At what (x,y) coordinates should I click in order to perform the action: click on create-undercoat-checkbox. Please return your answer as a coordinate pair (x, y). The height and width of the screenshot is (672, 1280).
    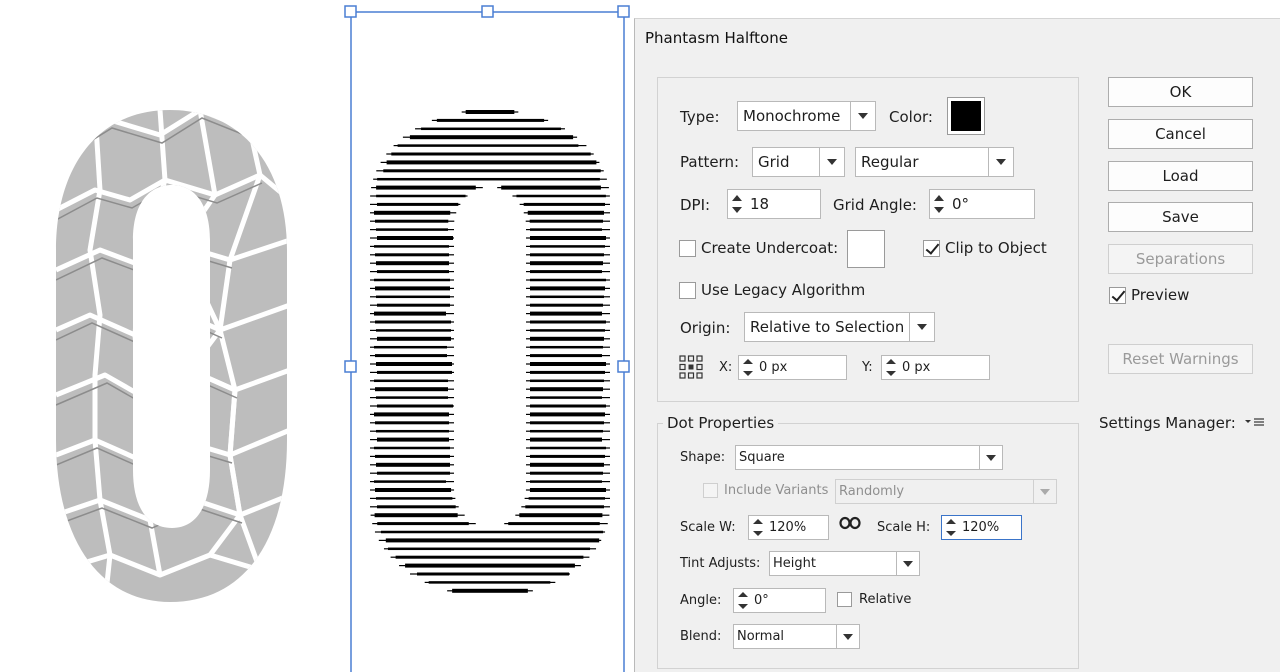
    Looking at the image, I should click on (687, 248).